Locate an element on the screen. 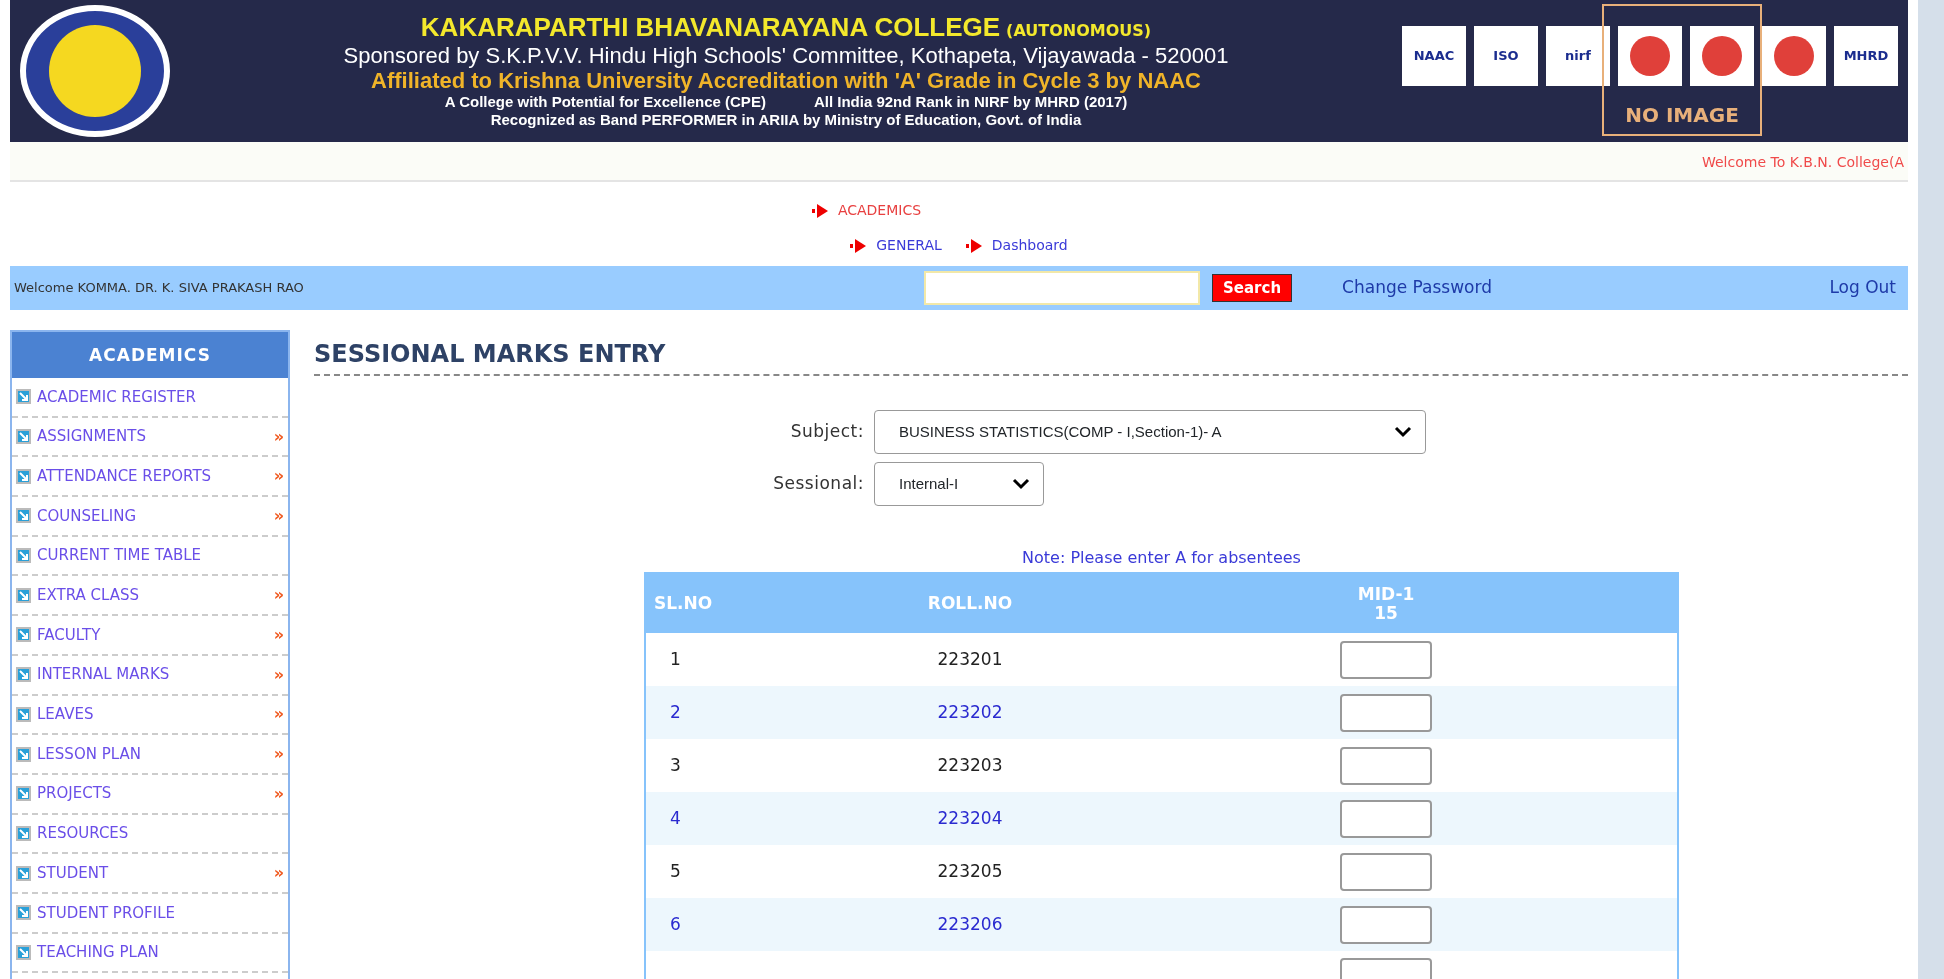  sidebar-link: PROJECTS is located at coordinates (74, 793).